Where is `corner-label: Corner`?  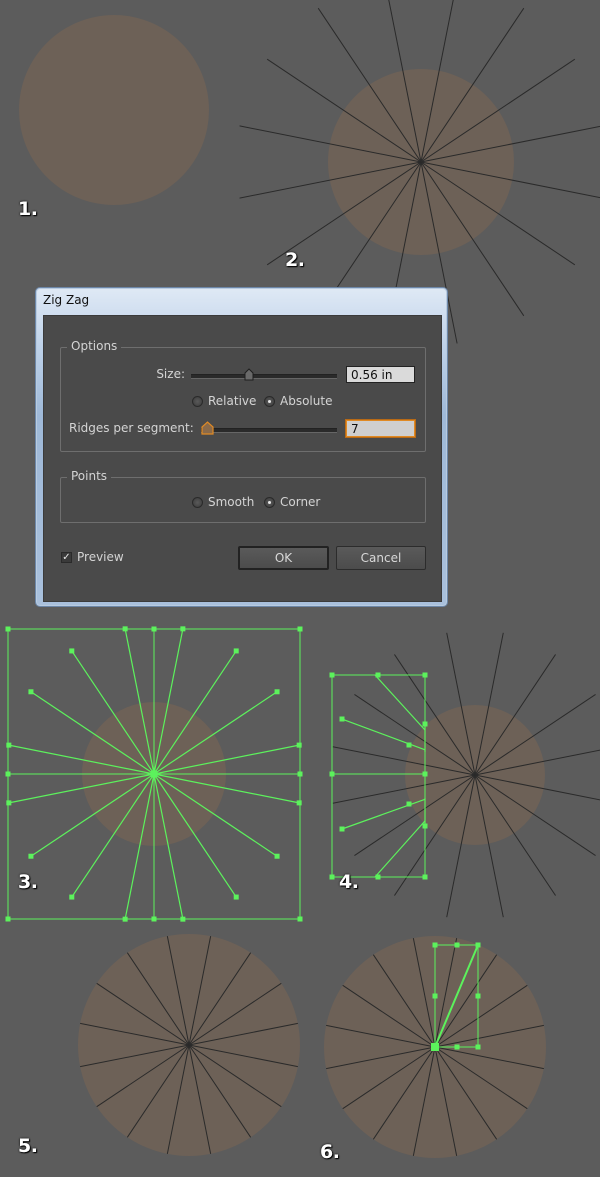 corner-label: Corner is located at coordinates (300, 502).